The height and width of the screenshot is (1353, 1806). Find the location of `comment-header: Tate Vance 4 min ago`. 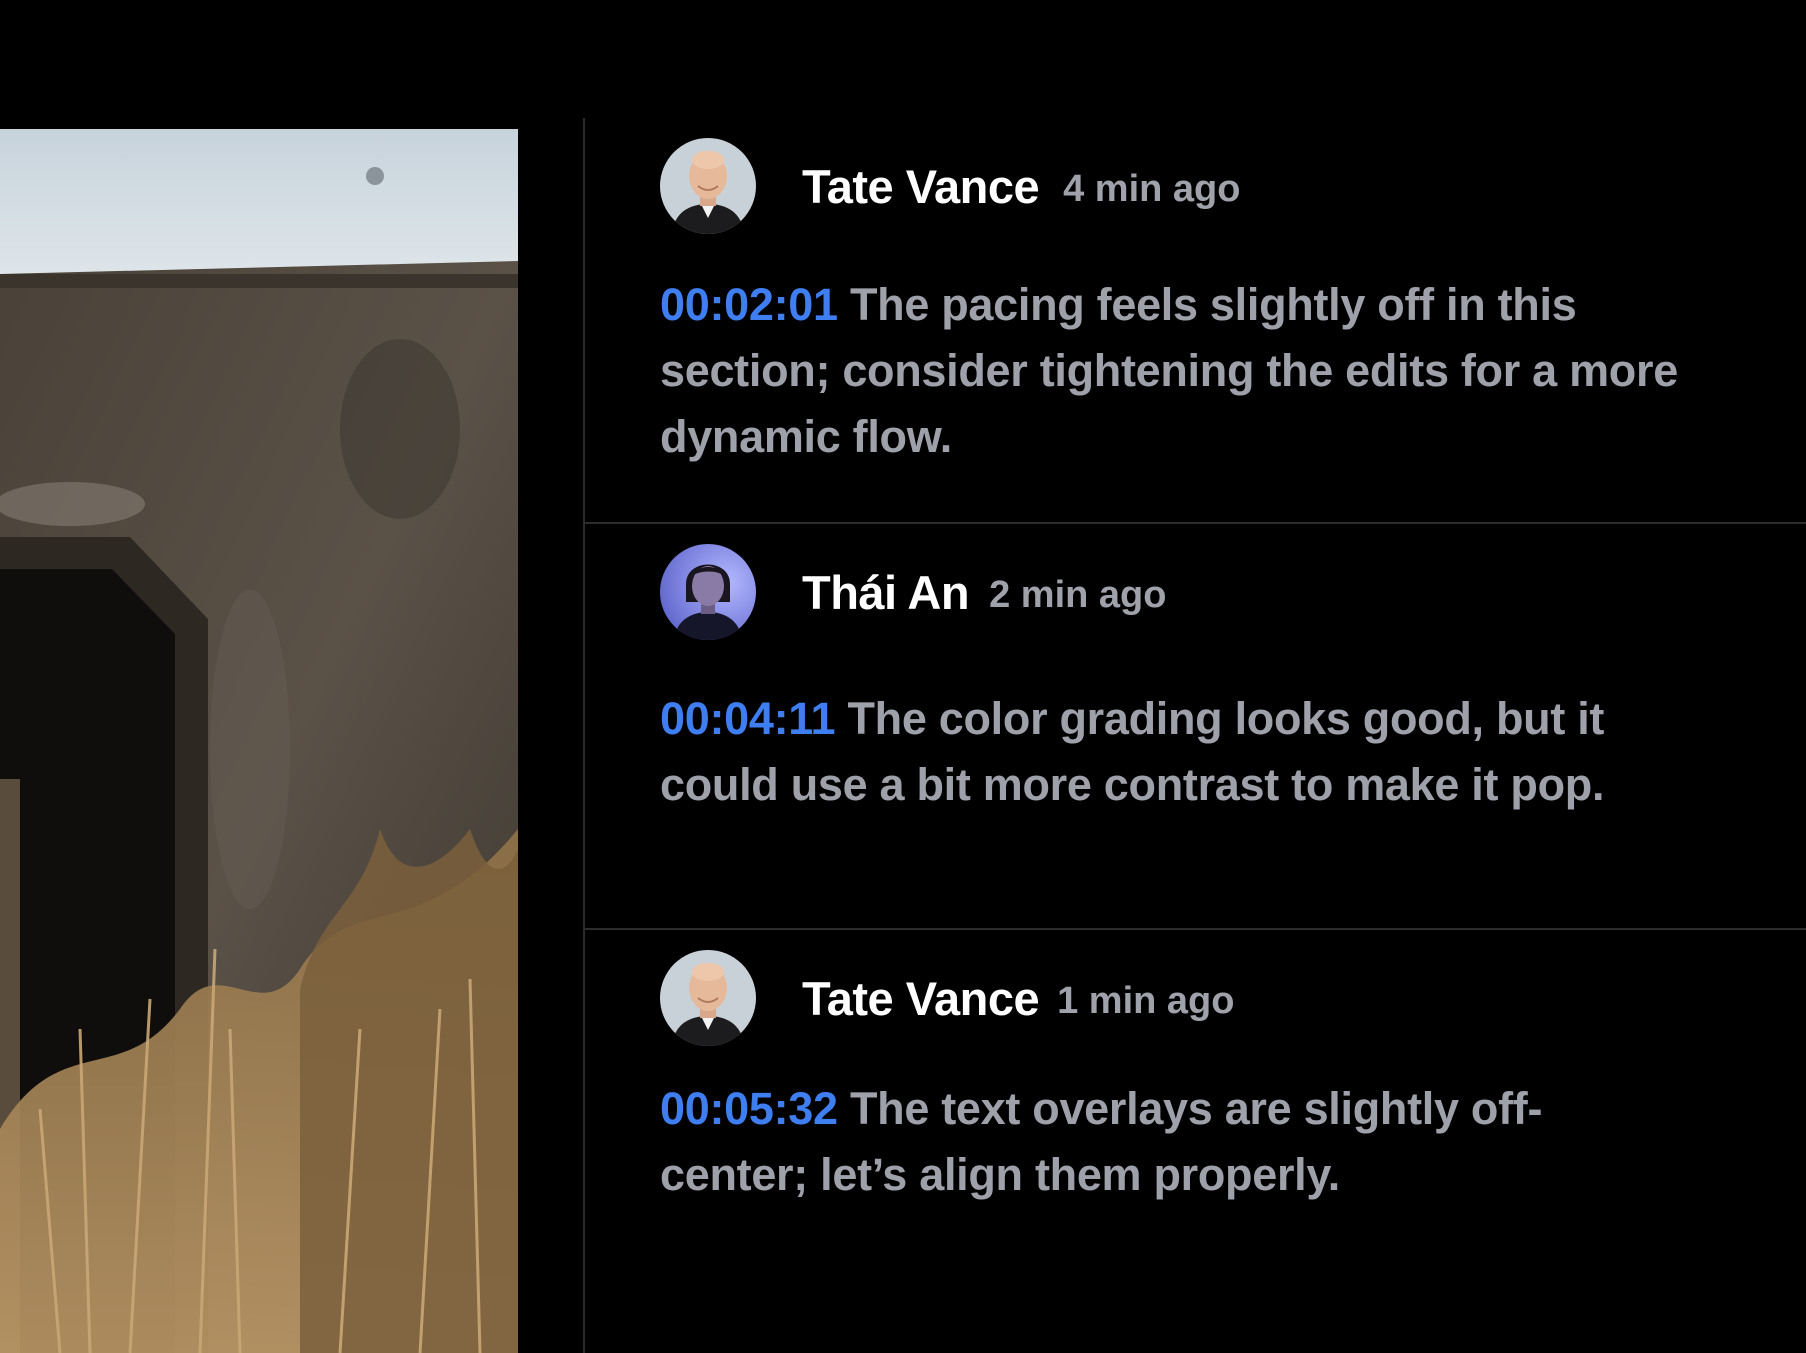

comment-header: Tate Vance 4 min ago is located at coordinates (950, 186).